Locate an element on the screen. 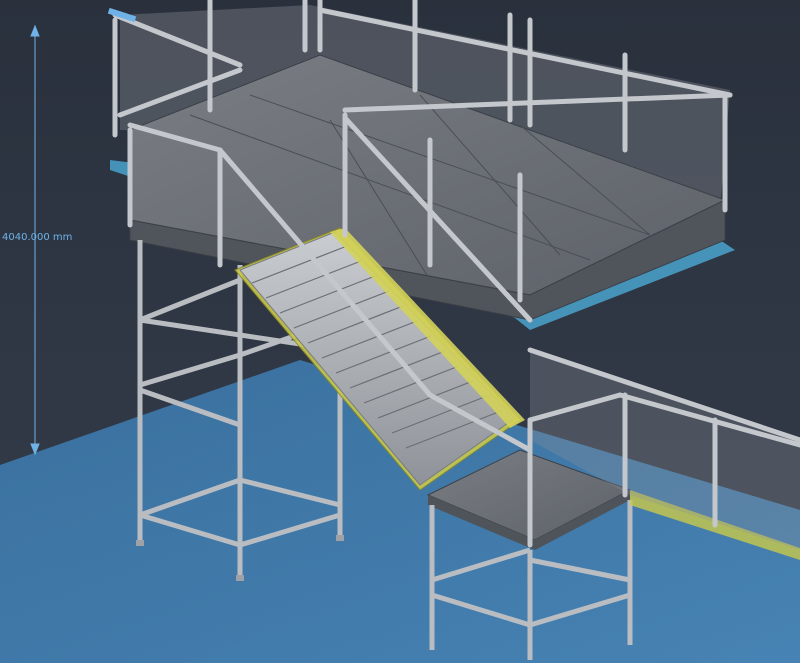  dimension-label: 4040.000 mm is located at coordinates (37, 237).